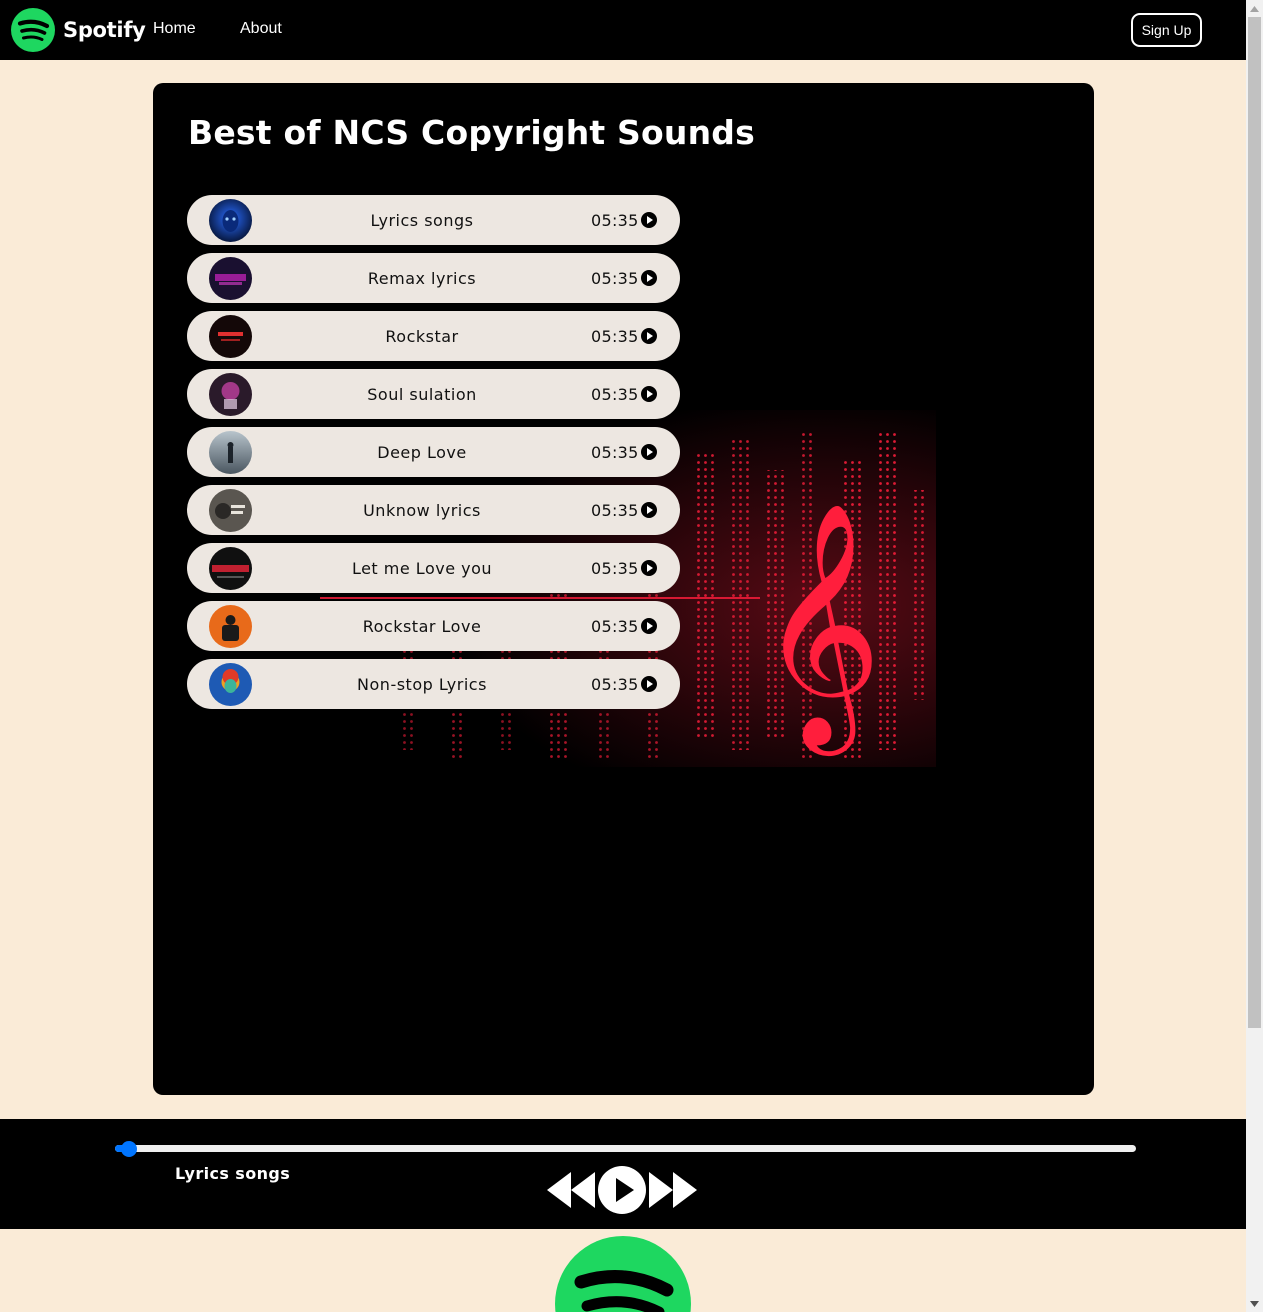 This screenshot has width=1263, height=1312. I want to click on player-bar: Lyrics songs, so click(623, 1174).